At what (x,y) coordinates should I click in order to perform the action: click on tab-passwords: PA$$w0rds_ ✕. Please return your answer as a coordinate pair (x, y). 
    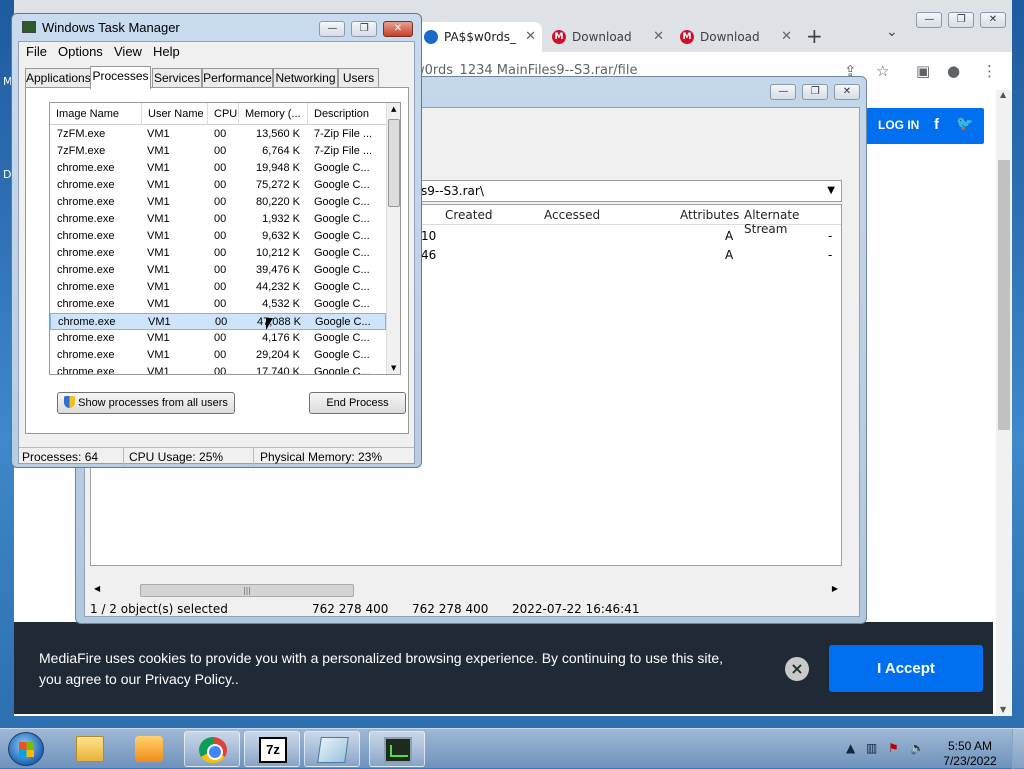
    Looking at the image, I should click on (479, 37).